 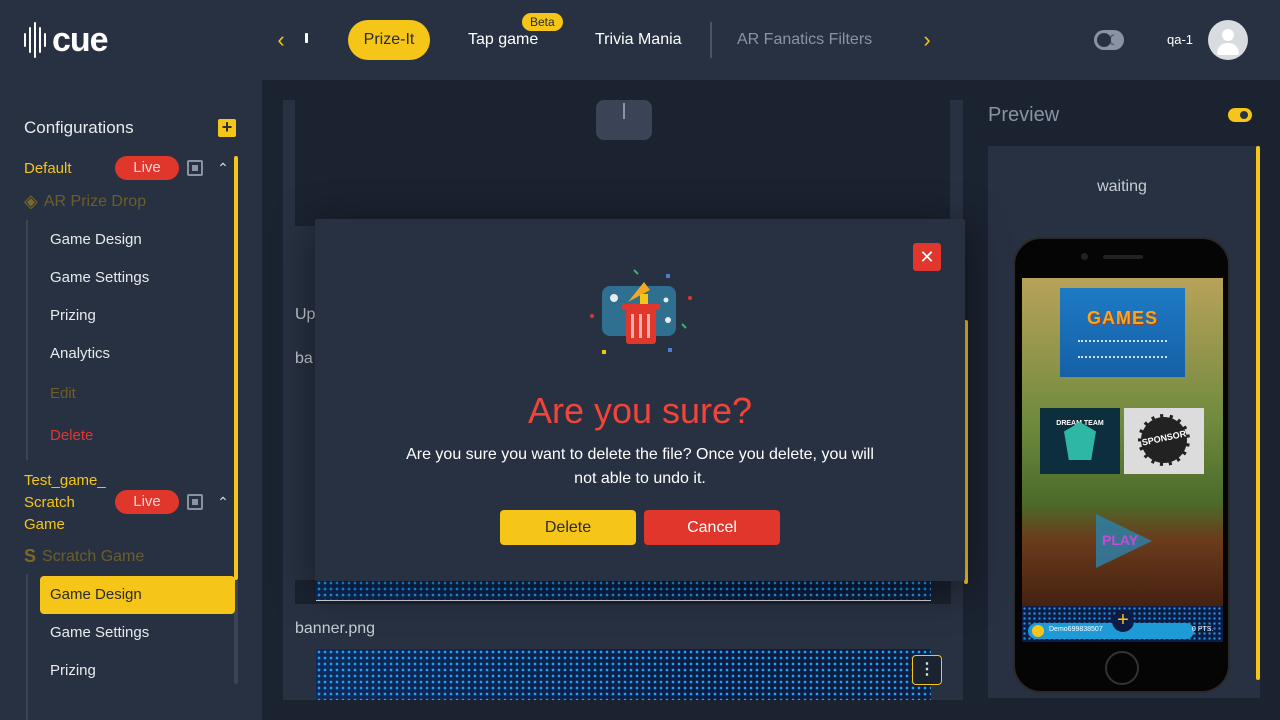 I want to click on plus-icon: +, so click(x=1123, y=621).